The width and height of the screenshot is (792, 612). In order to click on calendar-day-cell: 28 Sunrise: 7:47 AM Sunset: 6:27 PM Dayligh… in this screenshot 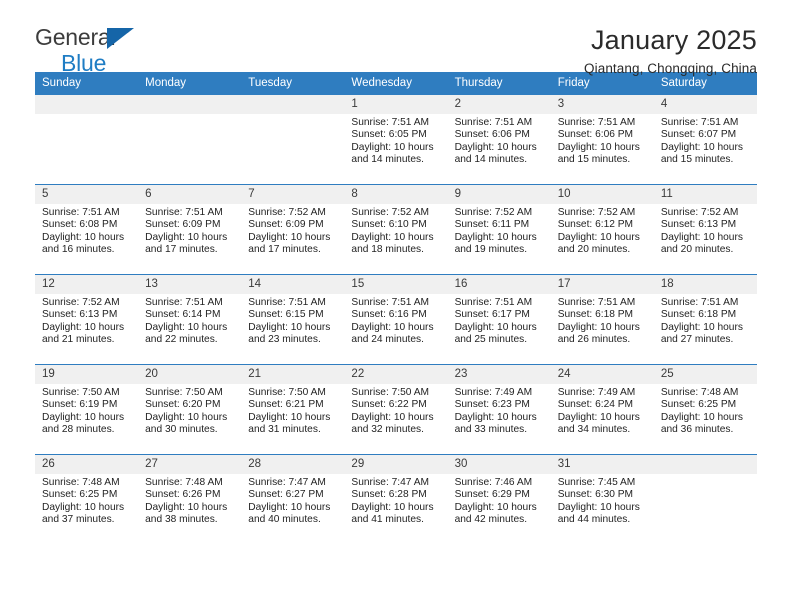, I will do `click(293, 499)`.